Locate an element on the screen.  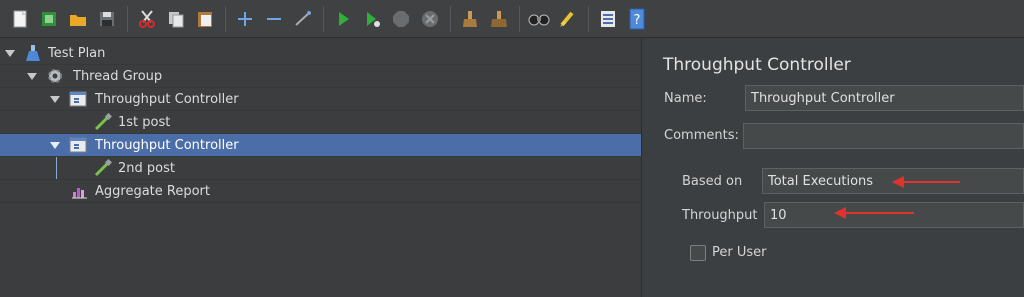
tree-item-label: 2nd post is located at coordinates (146, 168).